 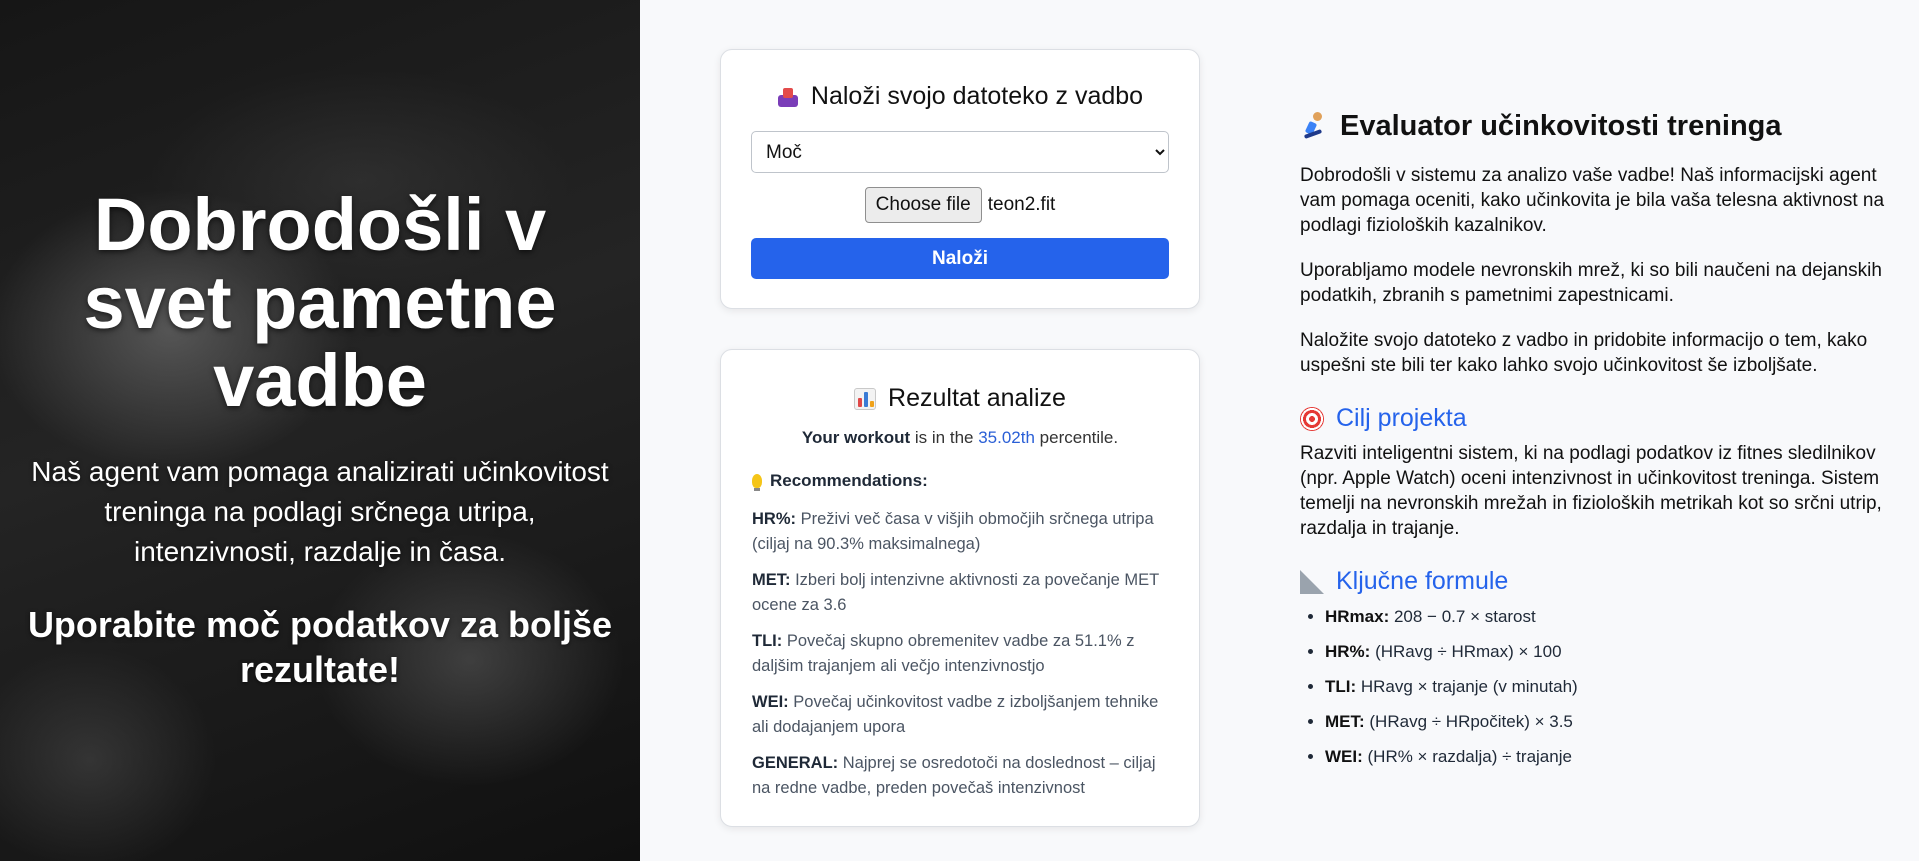 I want to click on runner-icon, so click(x=1314, y=126).